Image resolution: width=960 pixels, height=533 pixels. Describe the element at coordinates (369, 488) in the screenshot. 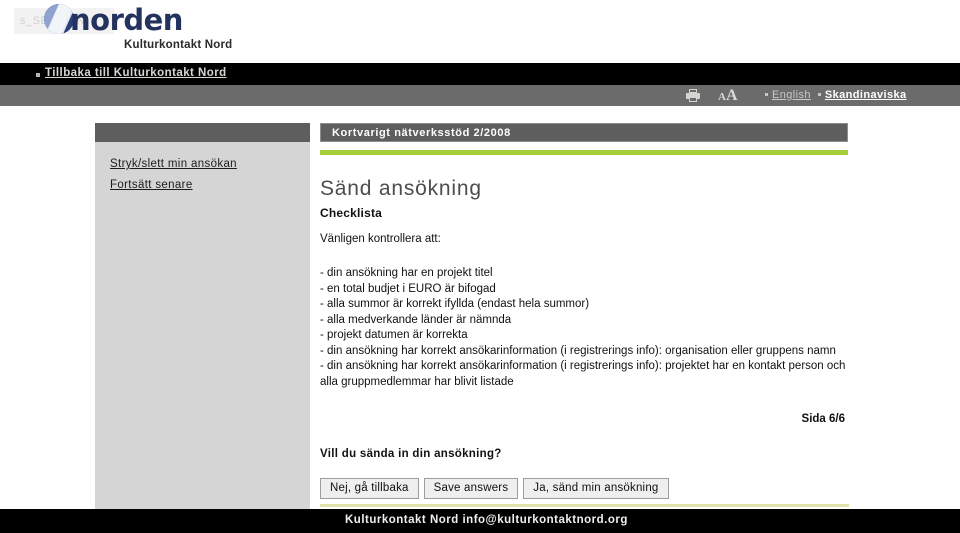

I see `go-back-button: Nej, gå tillbaka` at that location.